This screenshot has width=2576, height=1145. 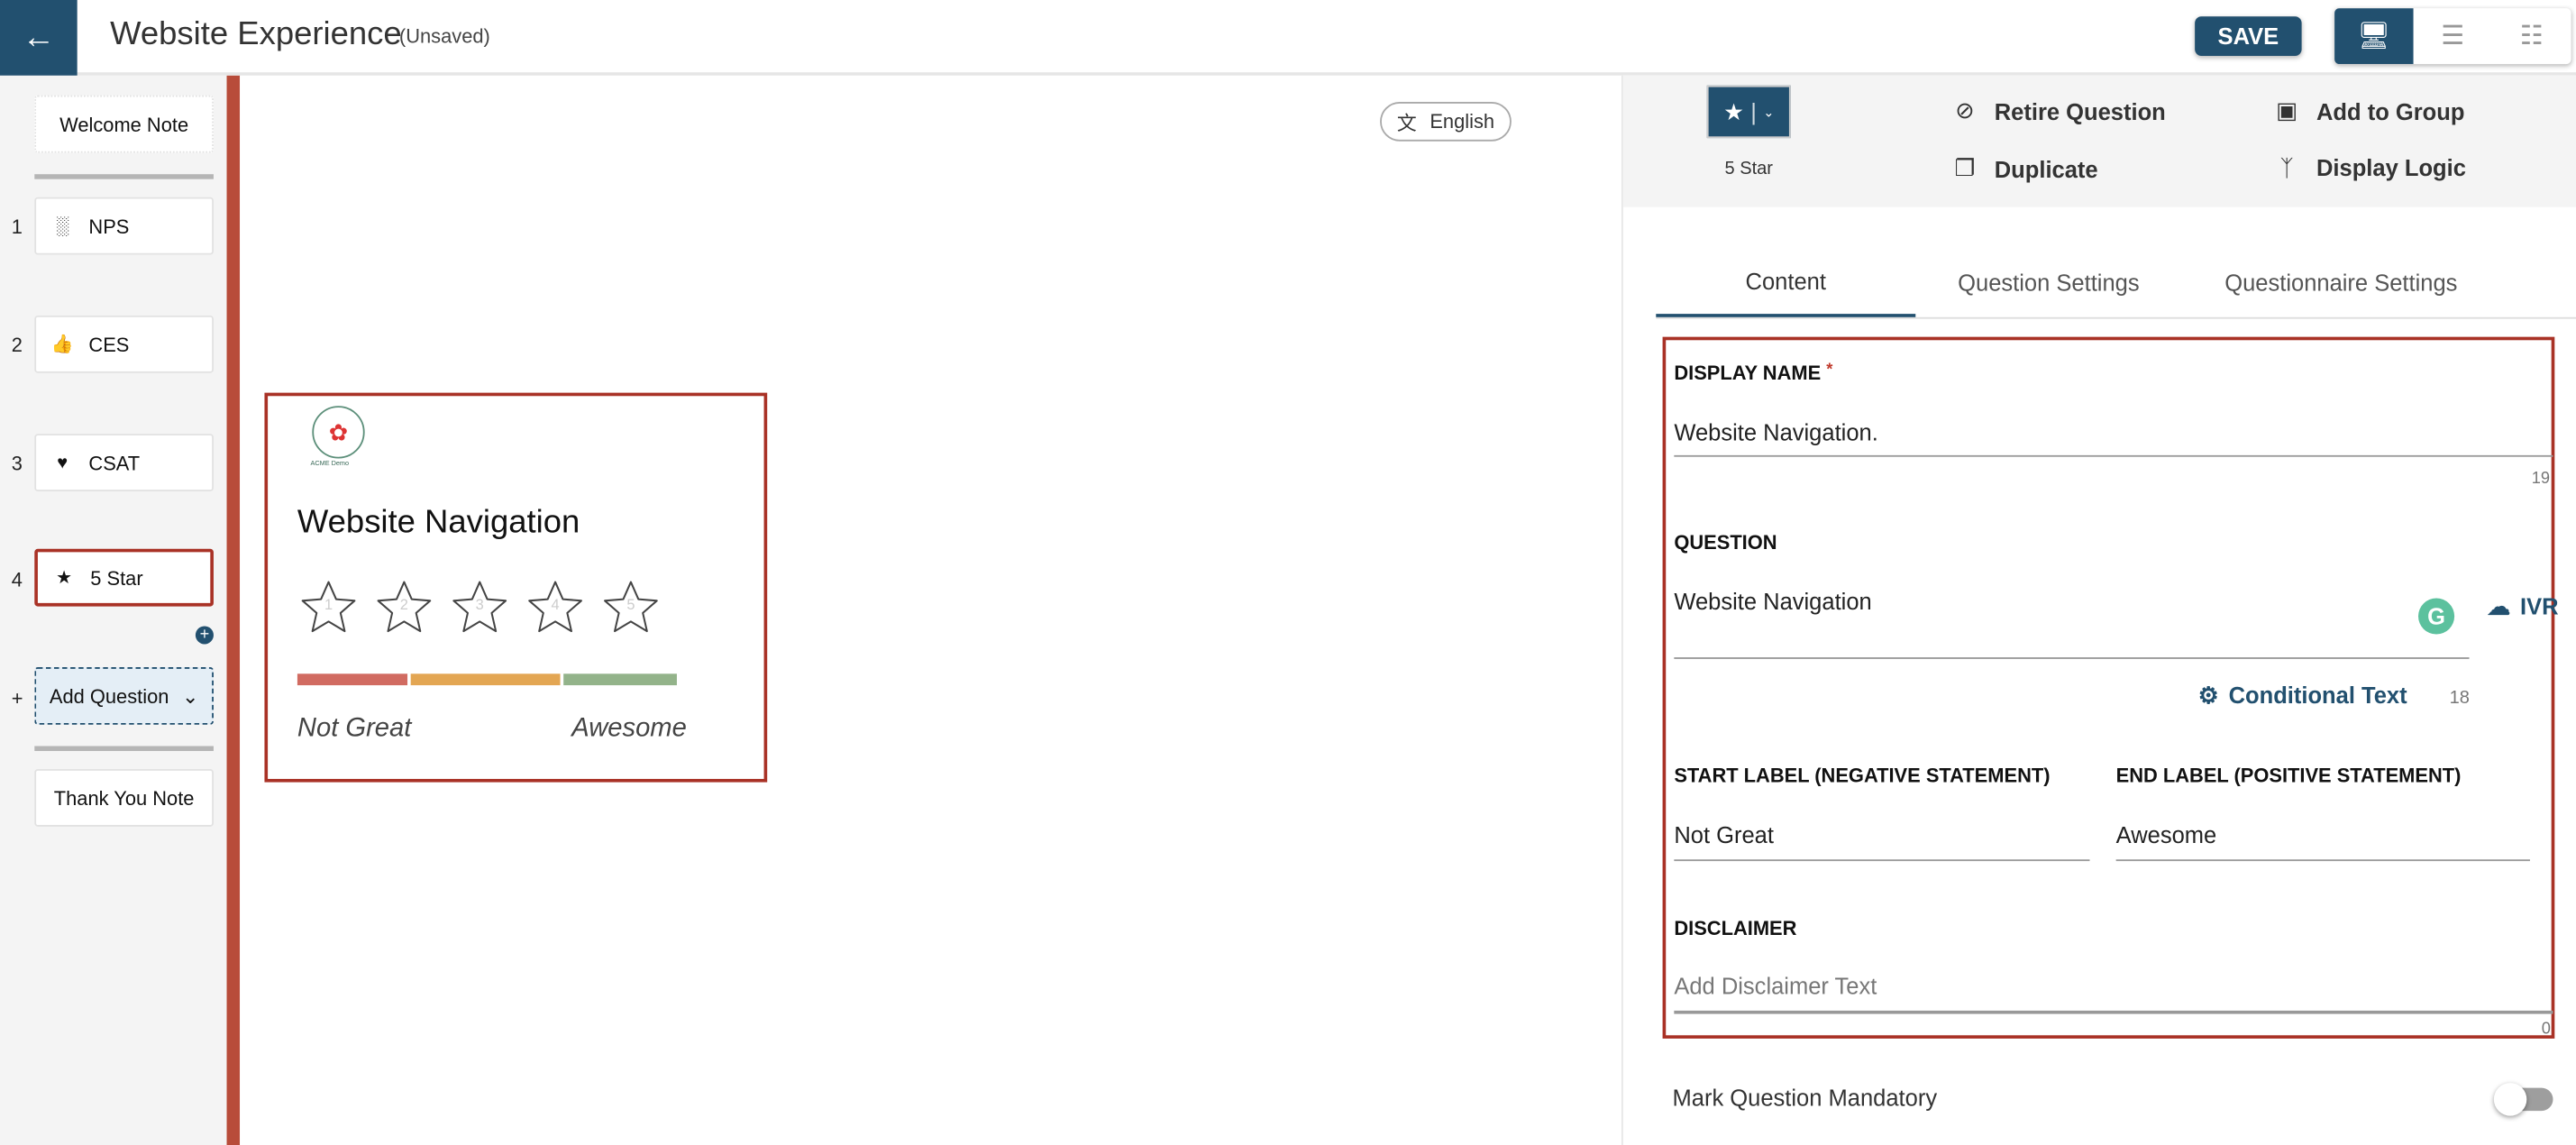 I want to click on save-button: SAVE, so click(x=2248, y=36).